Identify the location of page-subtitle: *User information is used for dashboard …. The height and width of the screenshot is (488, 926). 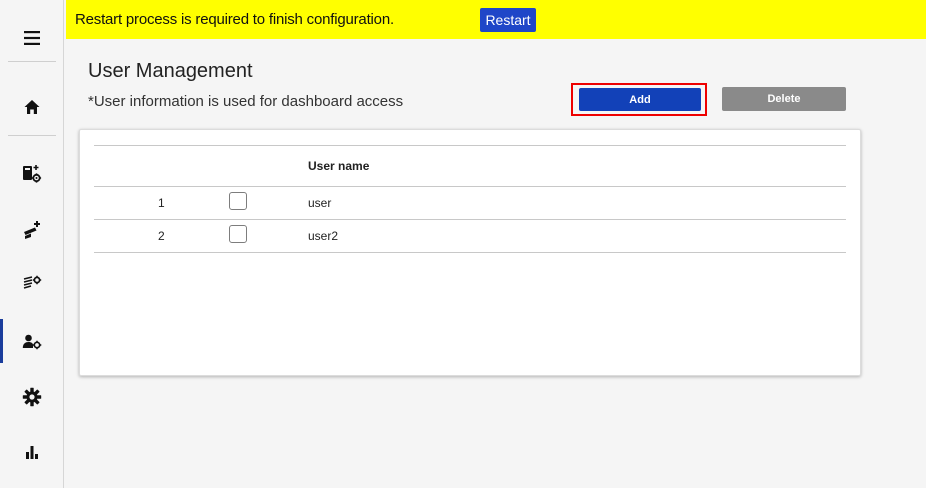
(246, 101).